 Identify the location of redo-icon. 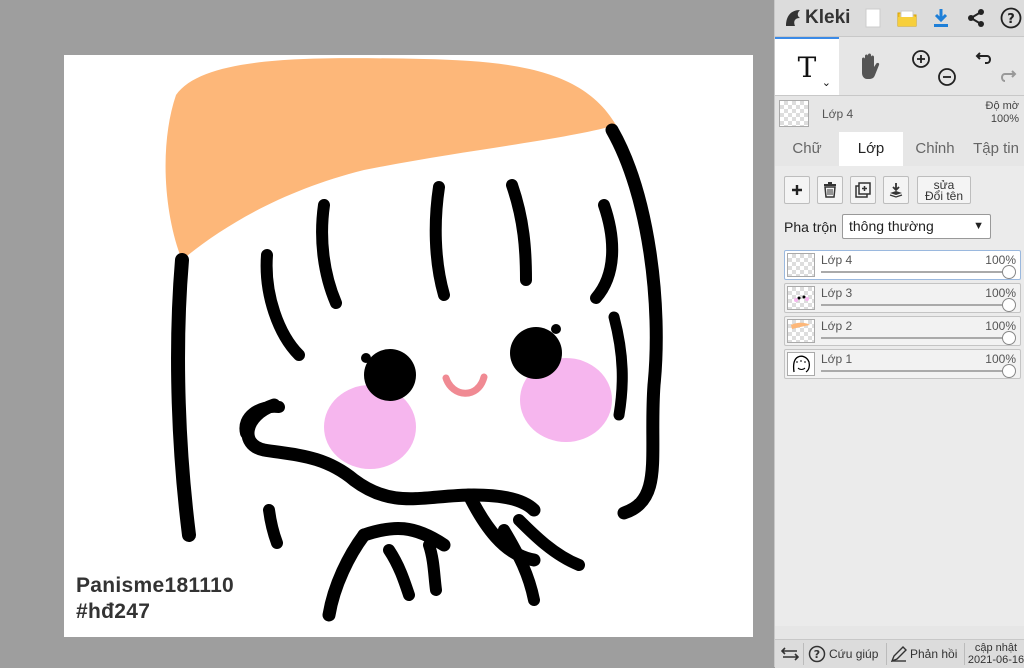
(1007, 77).